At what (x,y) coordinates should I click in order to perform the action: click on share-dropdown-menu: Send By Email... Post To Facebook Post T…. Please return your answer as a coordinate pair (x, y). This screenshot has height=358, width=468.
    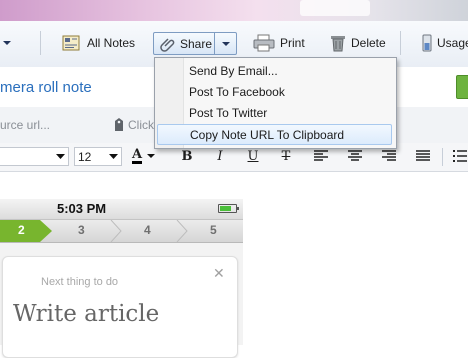
    Looking at the image, I should click on (275, 103).